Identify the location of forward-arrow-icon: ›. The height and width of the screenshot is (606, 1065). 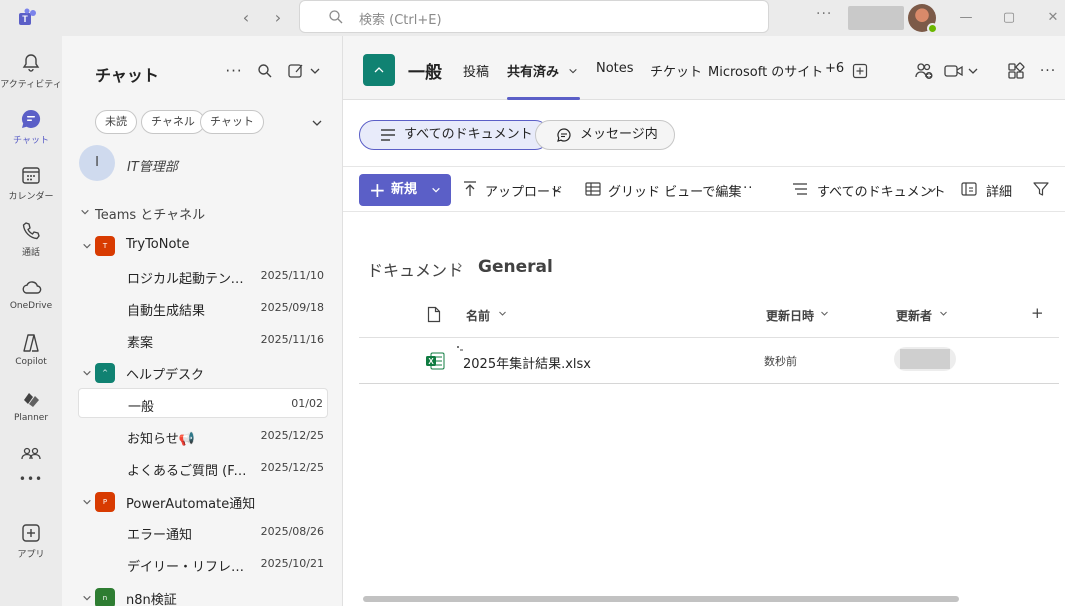
(278, 18).